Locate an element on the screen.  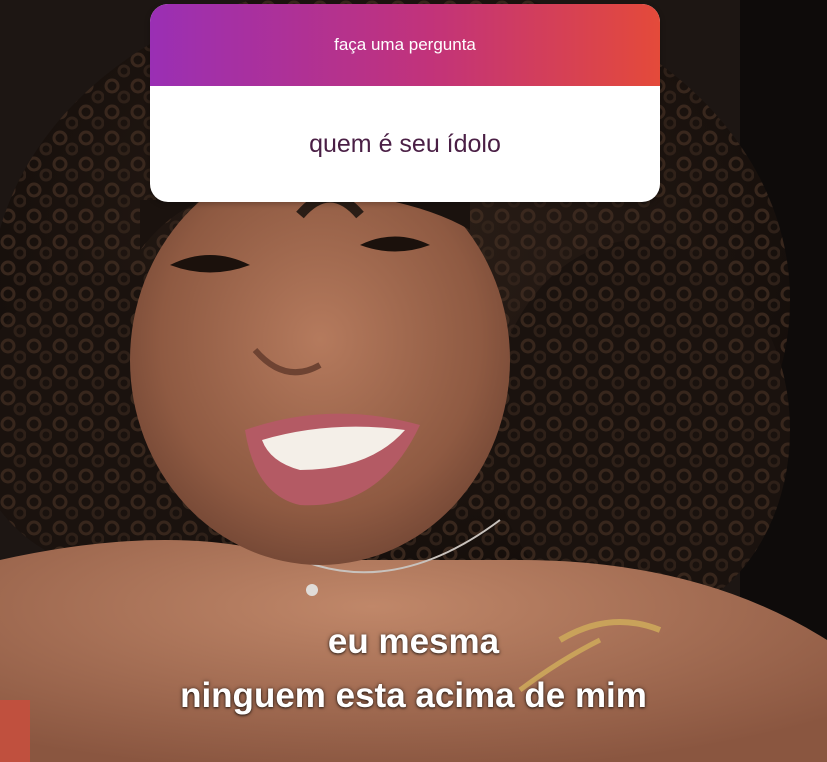
question-sticker-question: quem é seu ídolo is located at coordinates (405, 143).